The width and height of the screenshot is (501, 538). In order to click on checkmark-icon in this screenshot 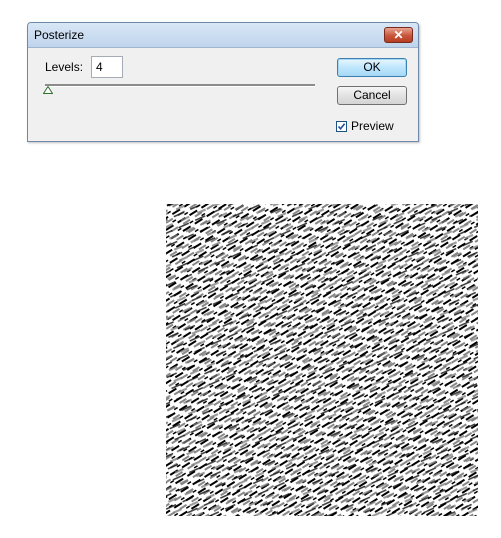, I will do `click(341, 126)`.